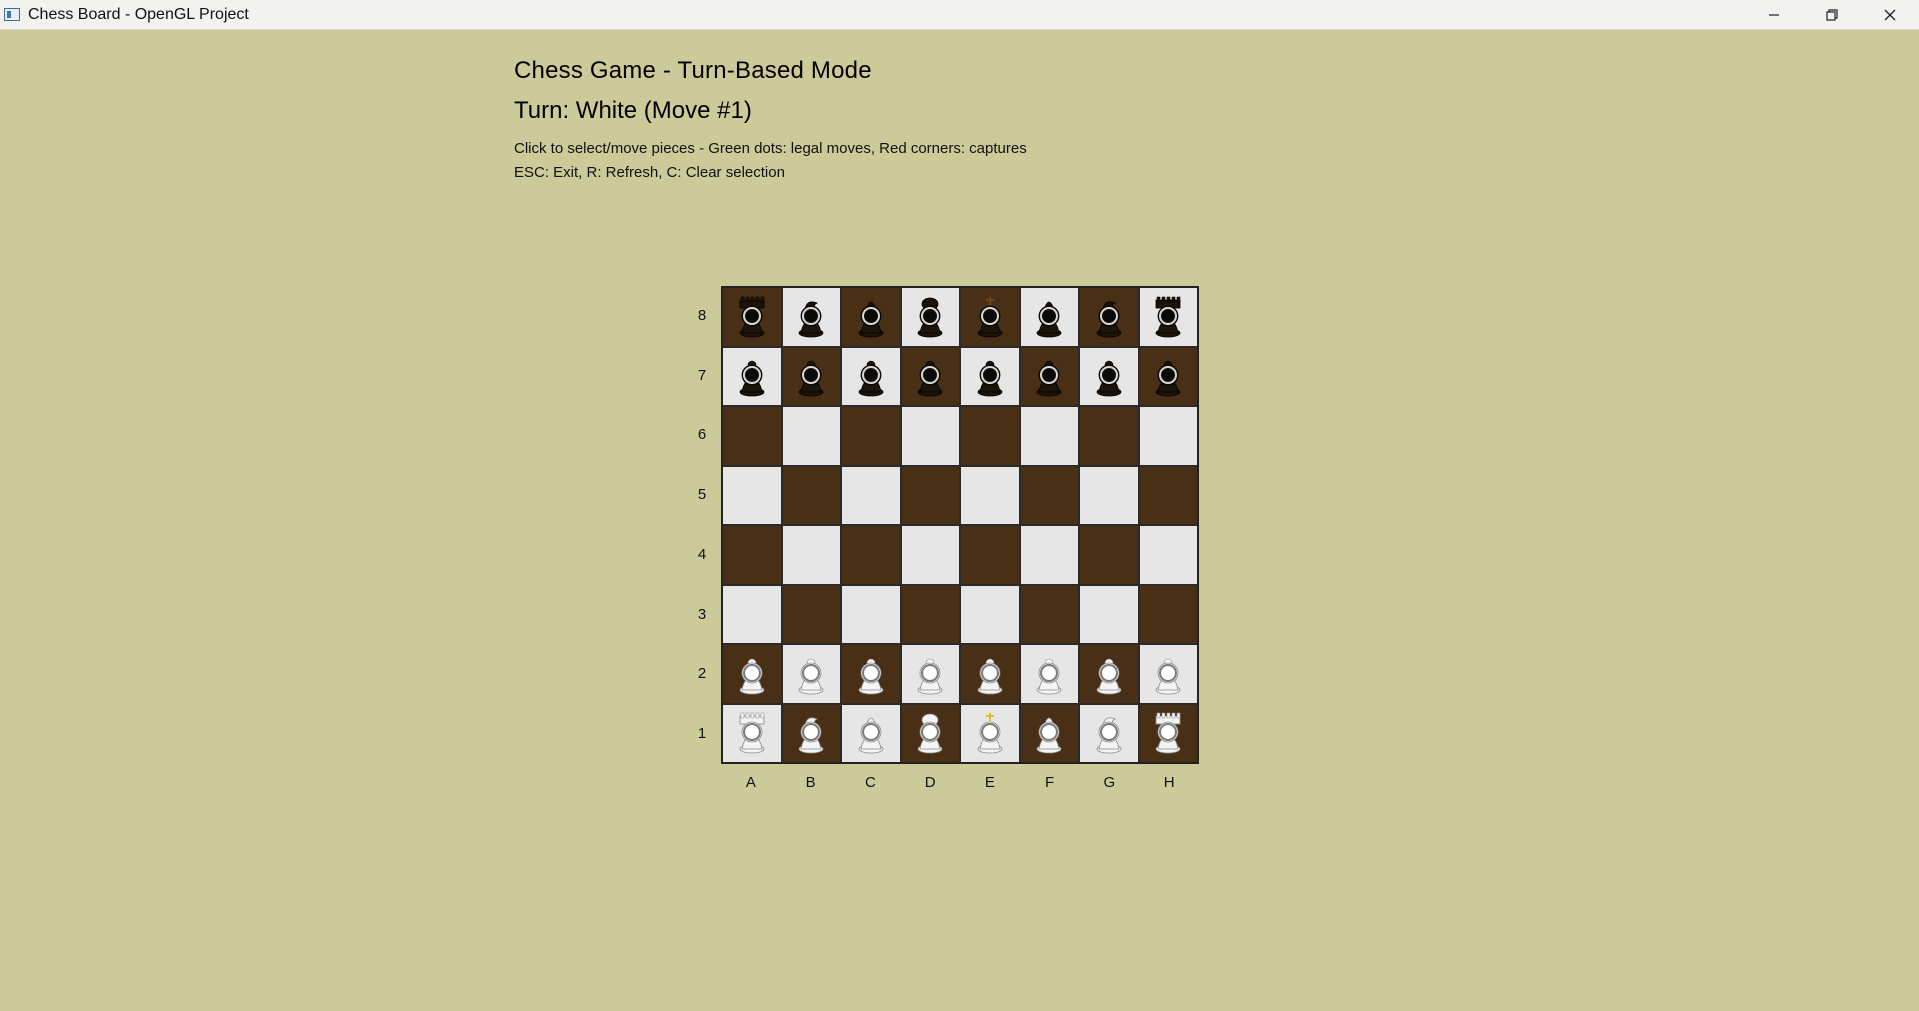  Describe the element at coordinates (990, 733) in the screenshot. I see `square-e1` at that location.